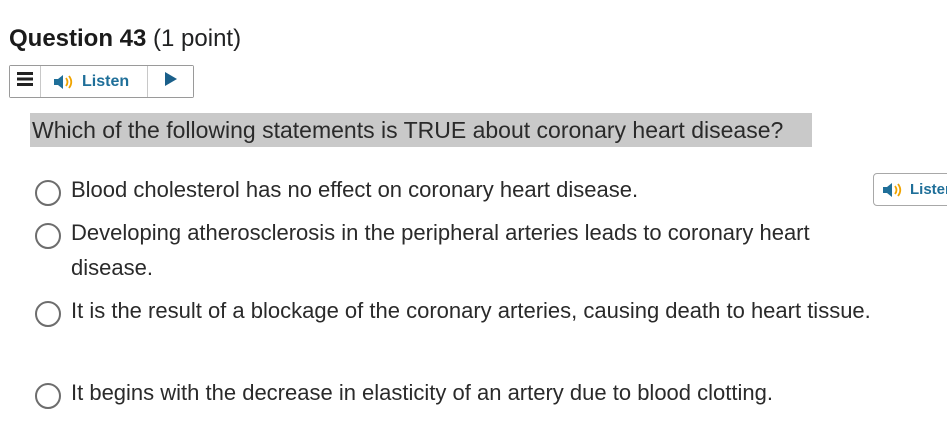 This screenshot has width=947, height=447. I want to click on play-button, so click(170, 81).